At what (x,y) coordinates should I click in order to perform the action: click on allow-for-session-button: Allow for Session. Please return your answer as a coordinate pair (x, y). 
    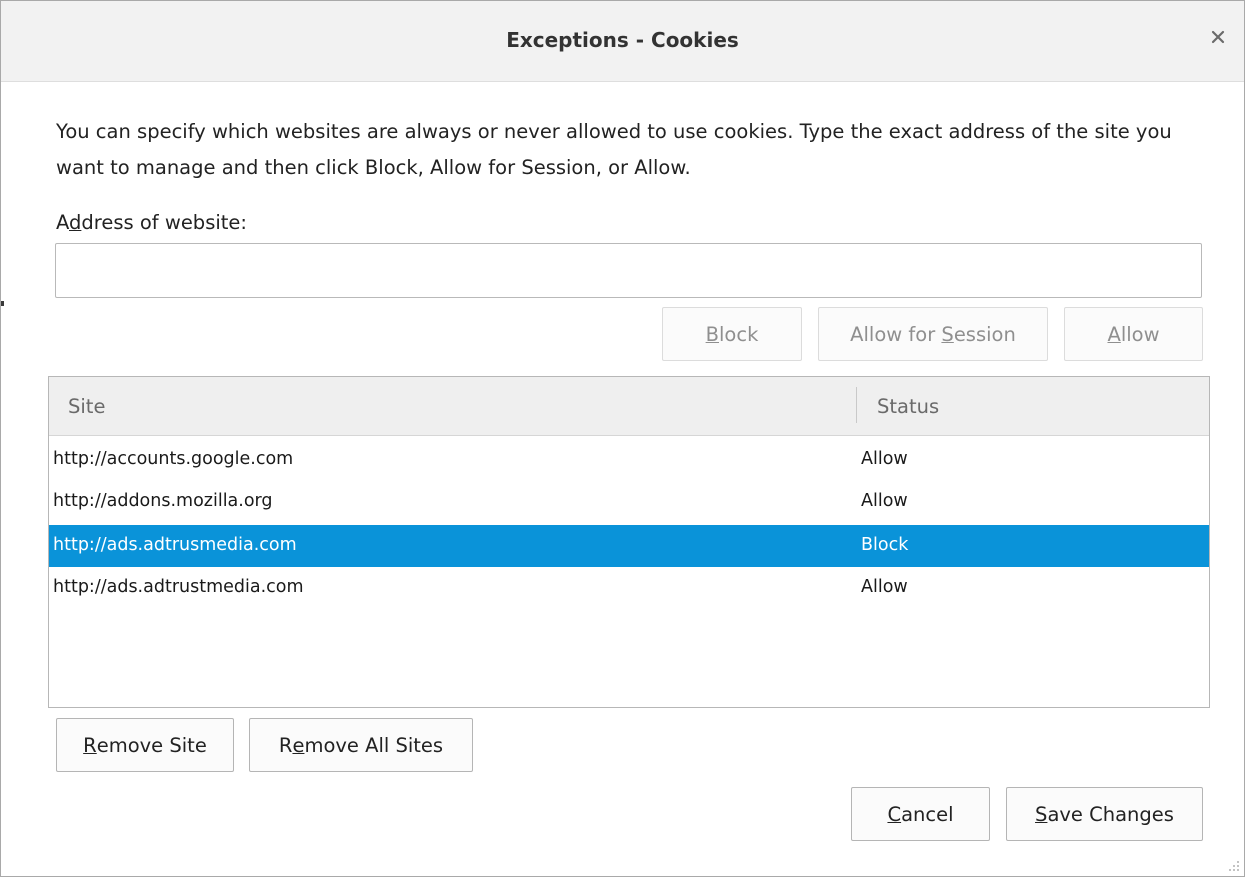
    Looking at the image, I should click on (933, 334).